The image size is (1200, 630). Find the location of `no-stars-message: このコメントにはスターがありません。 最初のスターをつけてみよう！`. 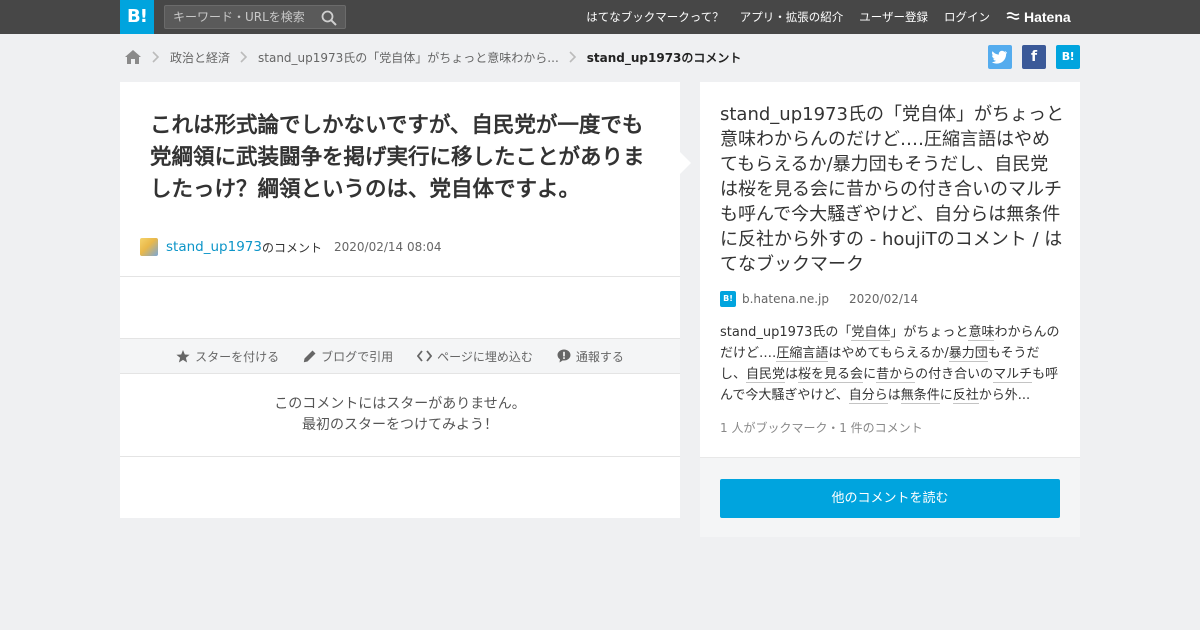

no-stars-message: このコメントにはスターがありません。 最初のスターをつけてみよう！ is located at coordinates (400, 415).